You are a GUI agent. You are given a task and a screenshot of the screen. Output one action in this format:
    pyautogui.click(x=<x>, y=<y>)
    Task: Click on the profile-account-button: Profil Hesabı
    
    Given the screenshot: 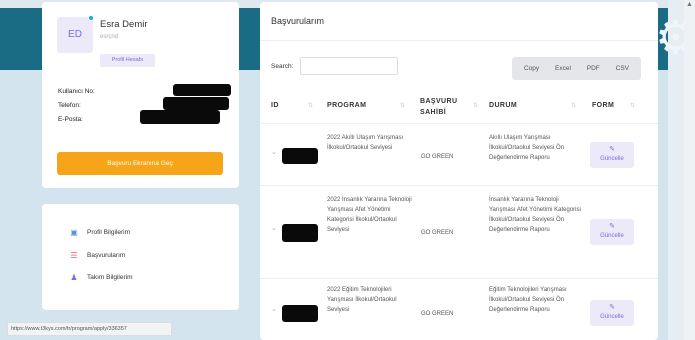 What is the action you would take?
    pyautogui.click(x=127, y=60)
    